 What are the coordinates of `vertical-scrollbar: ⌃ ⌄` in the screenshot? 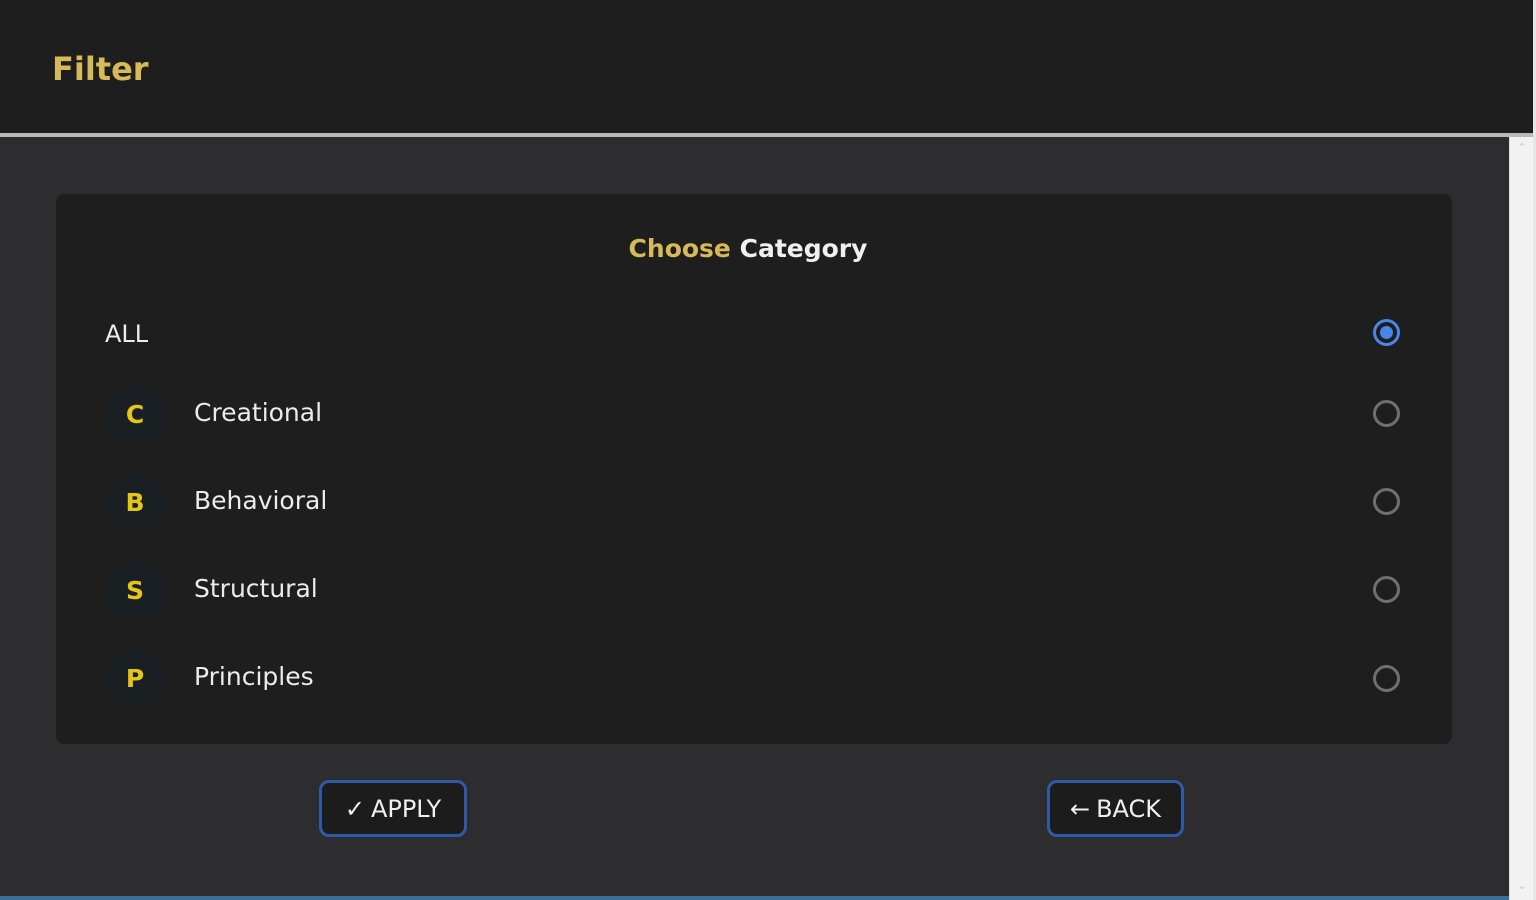 It's located at (1521, 518).